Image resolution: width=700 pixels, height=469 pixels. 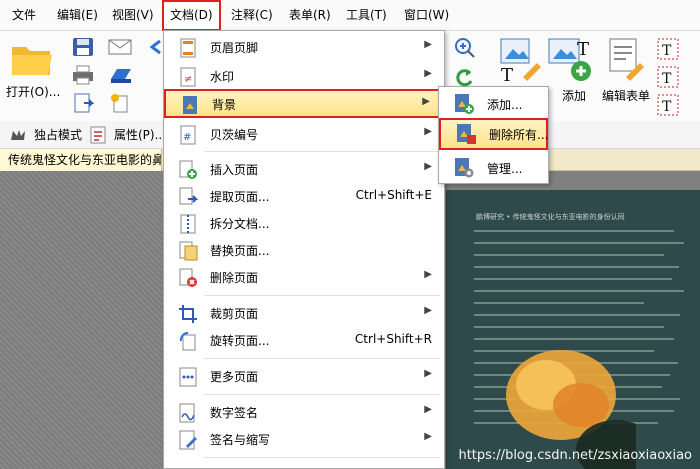 What do you see at coordinates (550, 217) in the screenshot?
I see `page-header-text: 鹏博研究 • 传统鬼怪文化与东亚电影的身份认同` at bounding box center [550, 217].